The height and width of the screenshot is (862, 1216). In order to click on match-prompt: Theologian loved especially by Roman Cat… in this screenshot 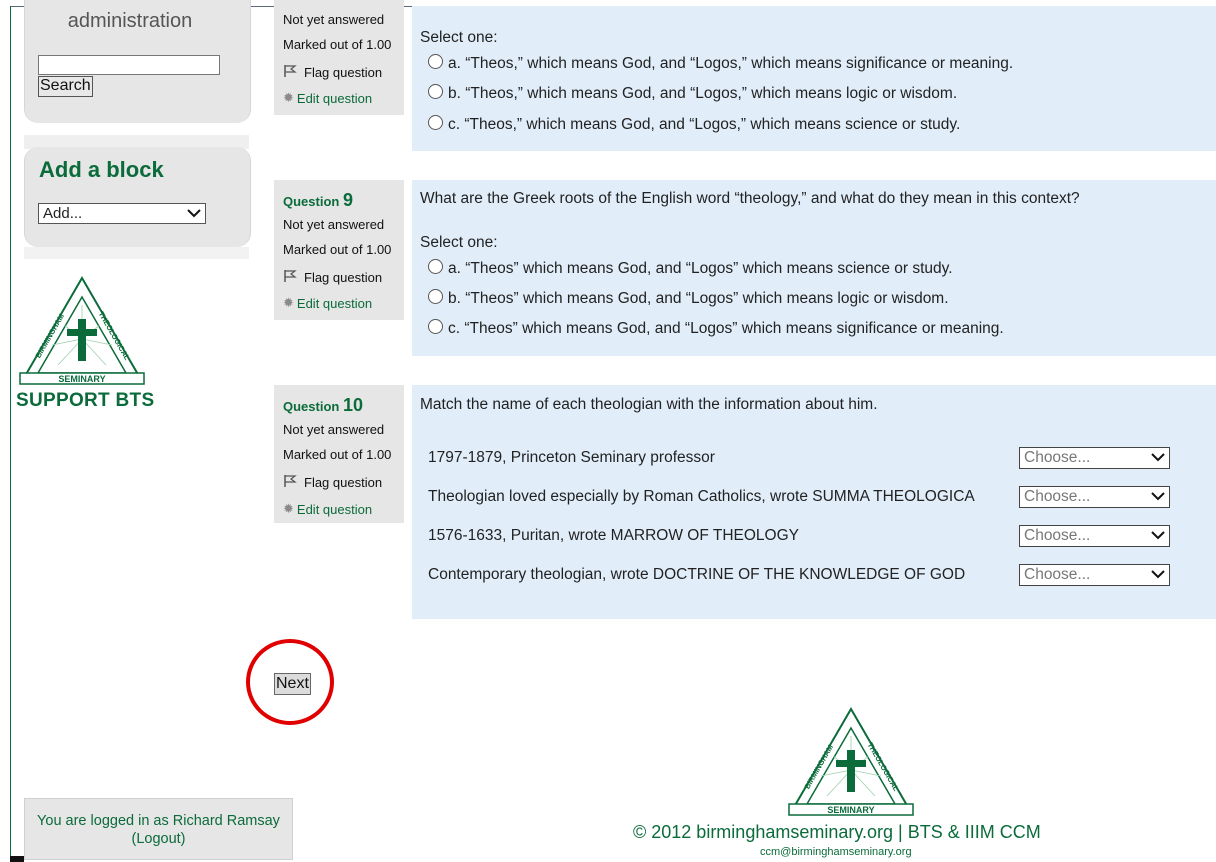, I will do `click(701, 496)`.